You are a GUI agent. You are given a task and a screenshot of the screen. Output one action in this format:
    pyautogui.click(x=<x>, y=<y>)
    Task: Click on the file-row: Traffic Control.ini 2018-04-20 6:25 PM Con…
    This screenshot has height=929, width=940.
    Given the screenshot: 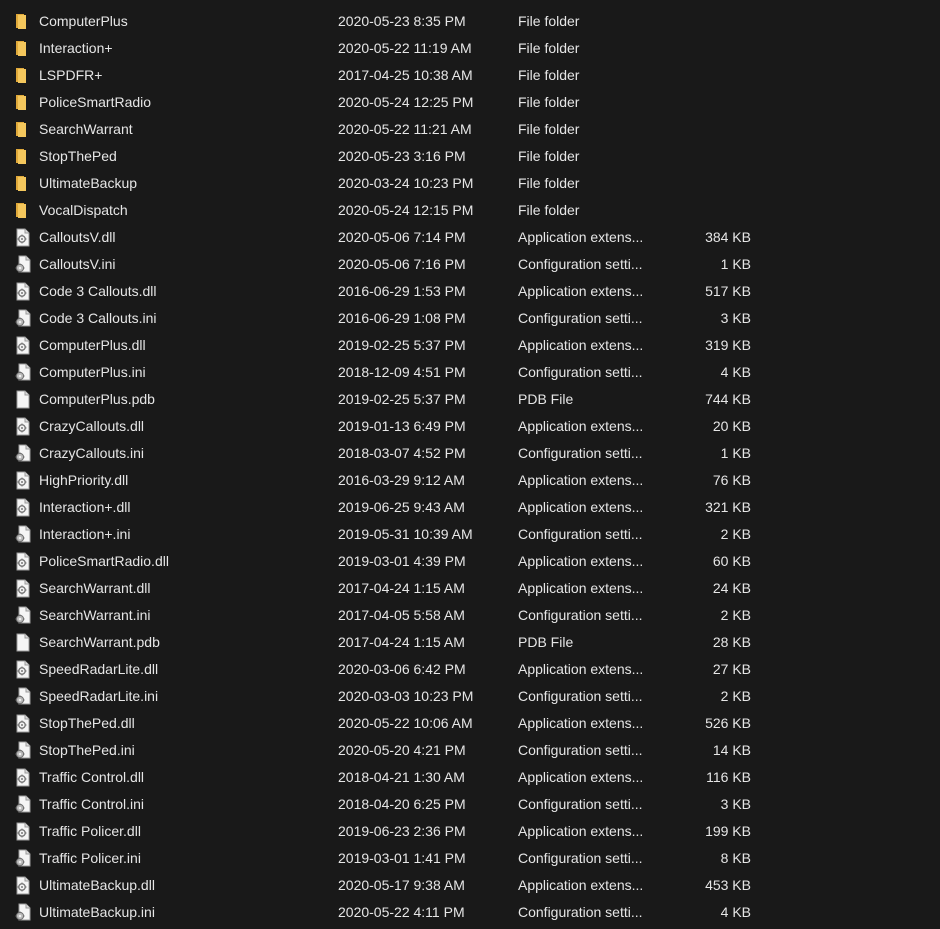 What is the action you would take?
    pyautogui.click(x=470, y=804)
    